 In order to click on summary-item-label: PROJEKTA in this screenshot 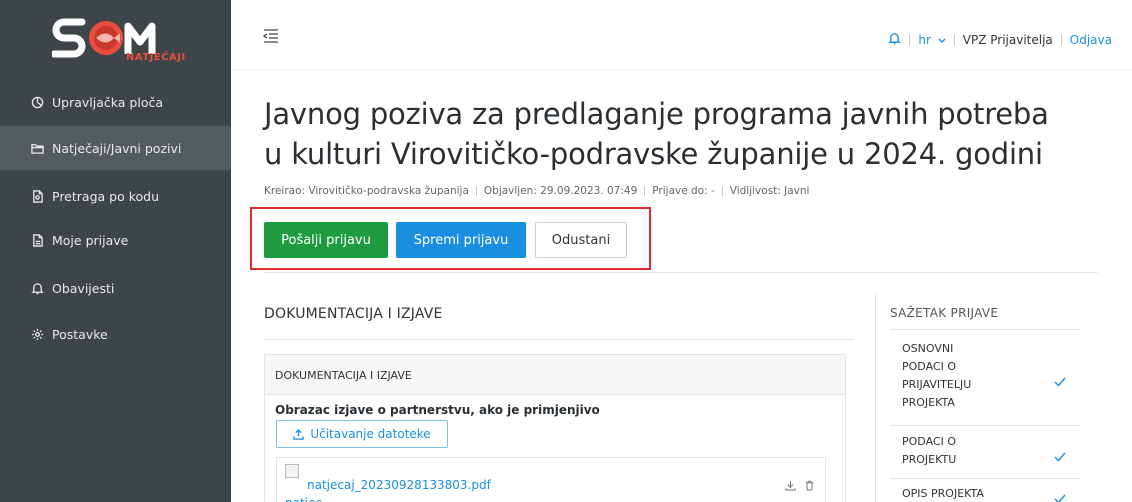, I will do `click(928, 402)`.